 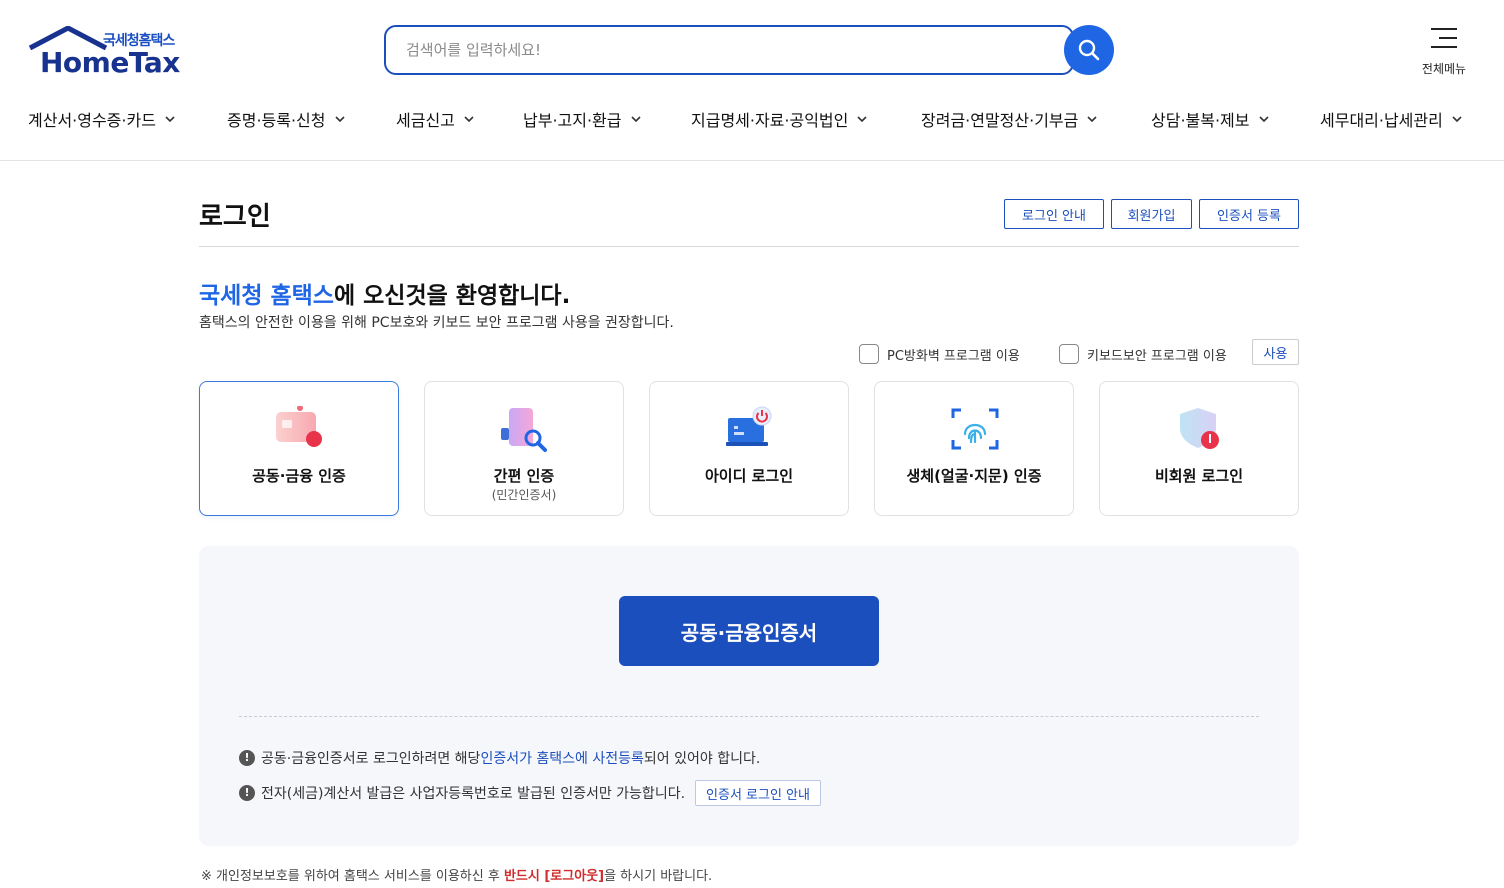 What do you see at coordinates (1444, 38) in the screenshot?
I see `hamburger-icon` at bounding box center [1444, 38].